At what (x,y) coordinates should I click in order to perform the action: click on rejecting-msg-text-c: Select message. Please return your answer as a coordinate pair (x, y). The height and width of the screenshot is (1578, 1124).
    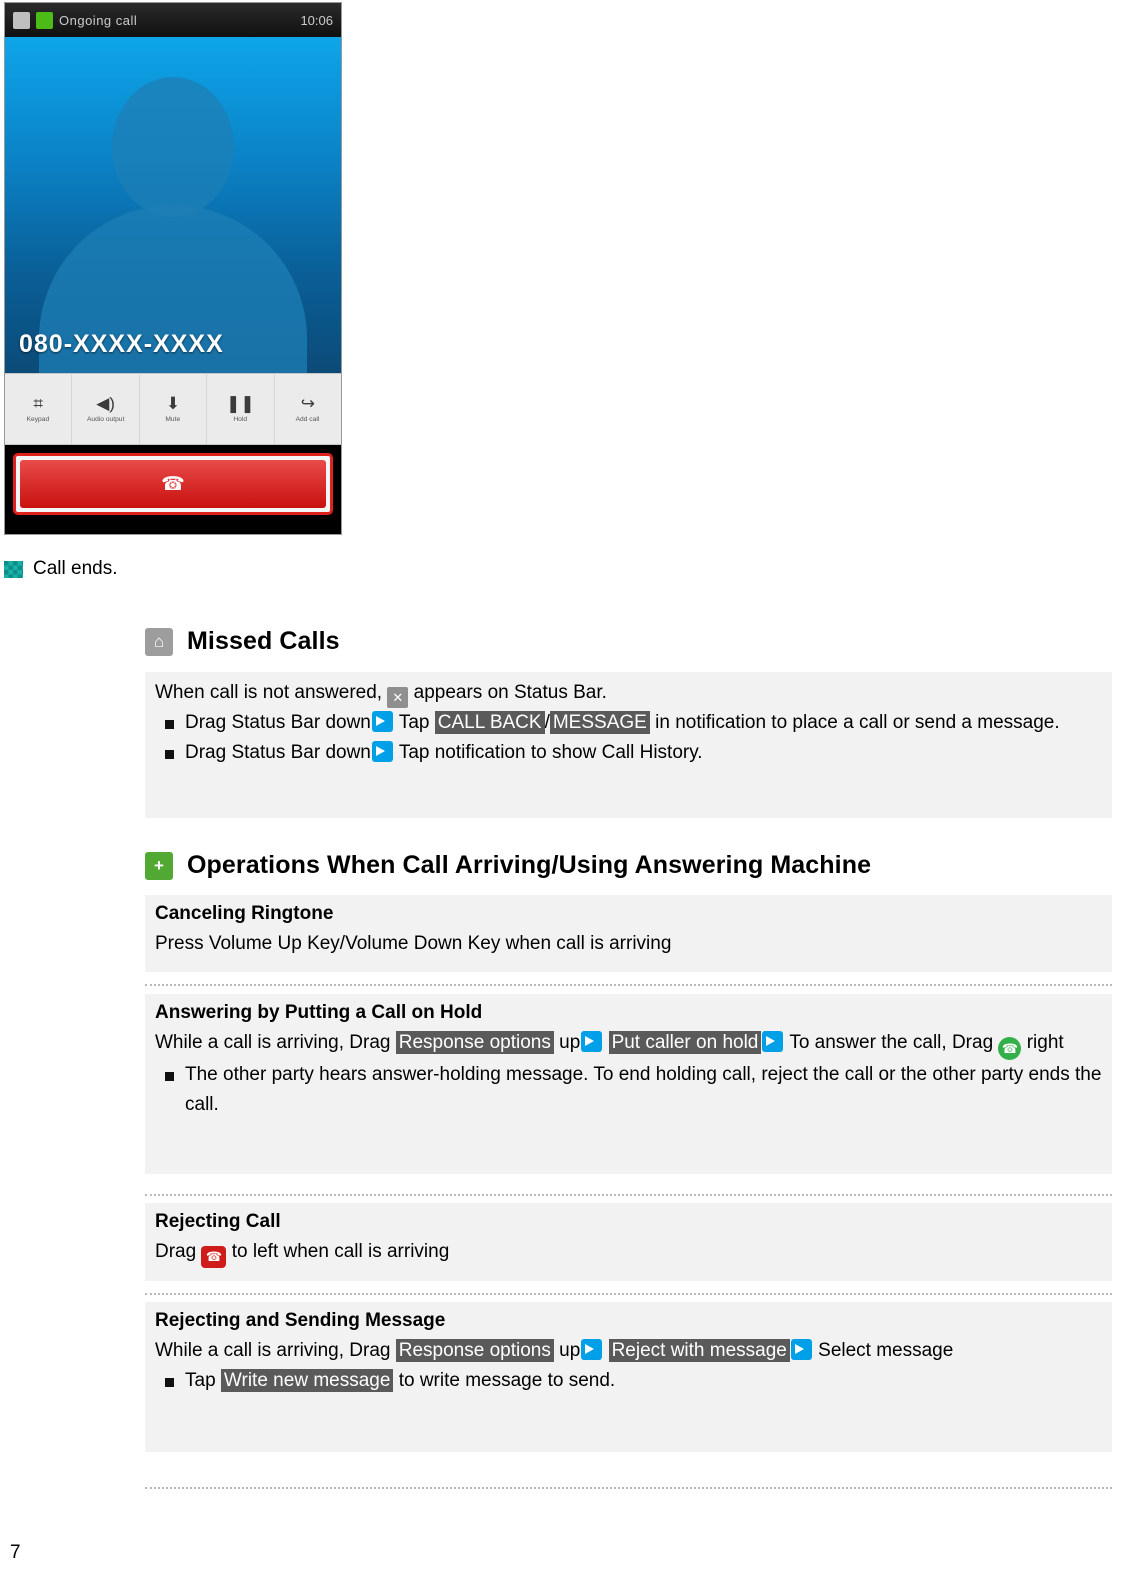
    Looking at the image, I should click on (886, 1350).